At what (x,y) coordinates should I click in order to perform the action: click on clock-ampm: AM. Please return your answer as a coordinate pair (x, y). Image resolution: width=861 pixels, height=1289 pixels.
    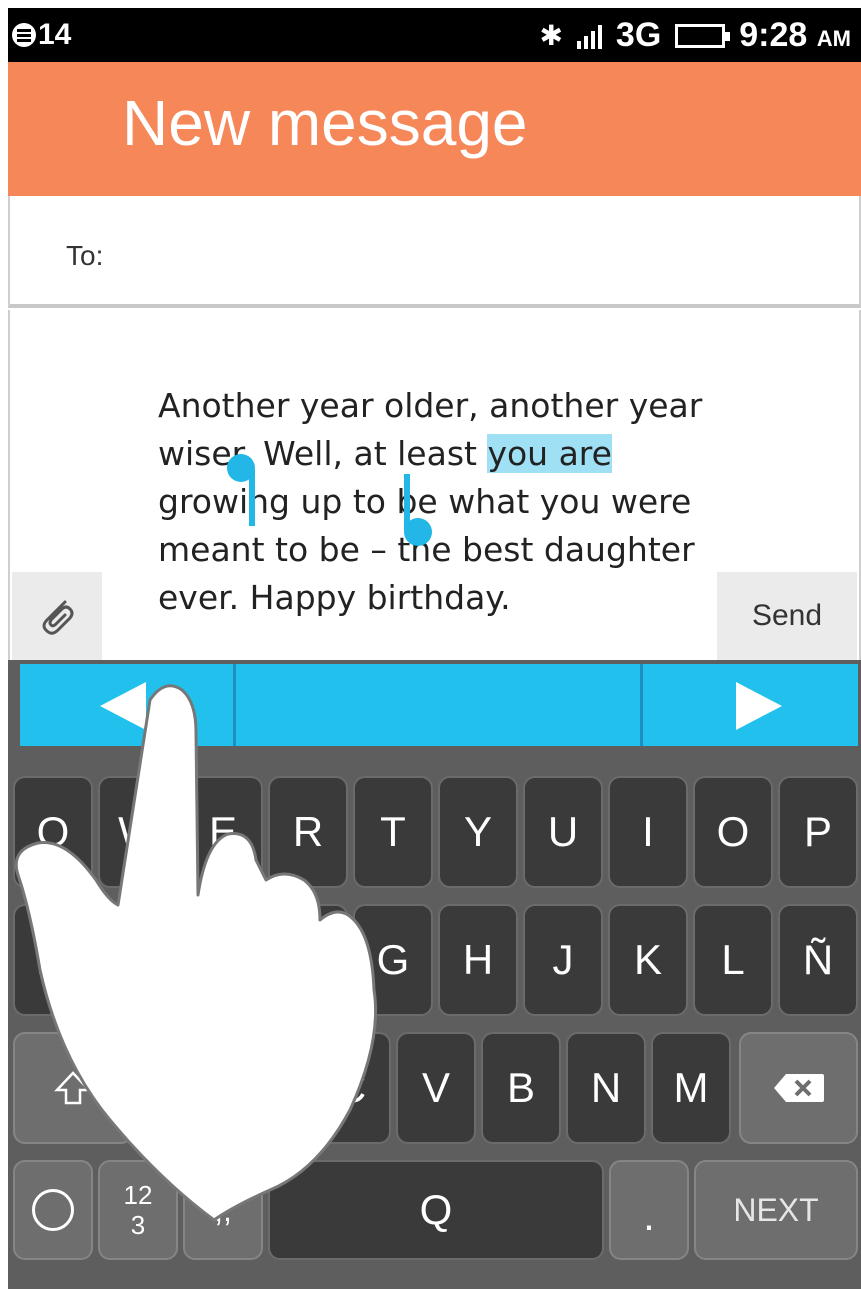
    Looking at the image, I should click on (833, 38).